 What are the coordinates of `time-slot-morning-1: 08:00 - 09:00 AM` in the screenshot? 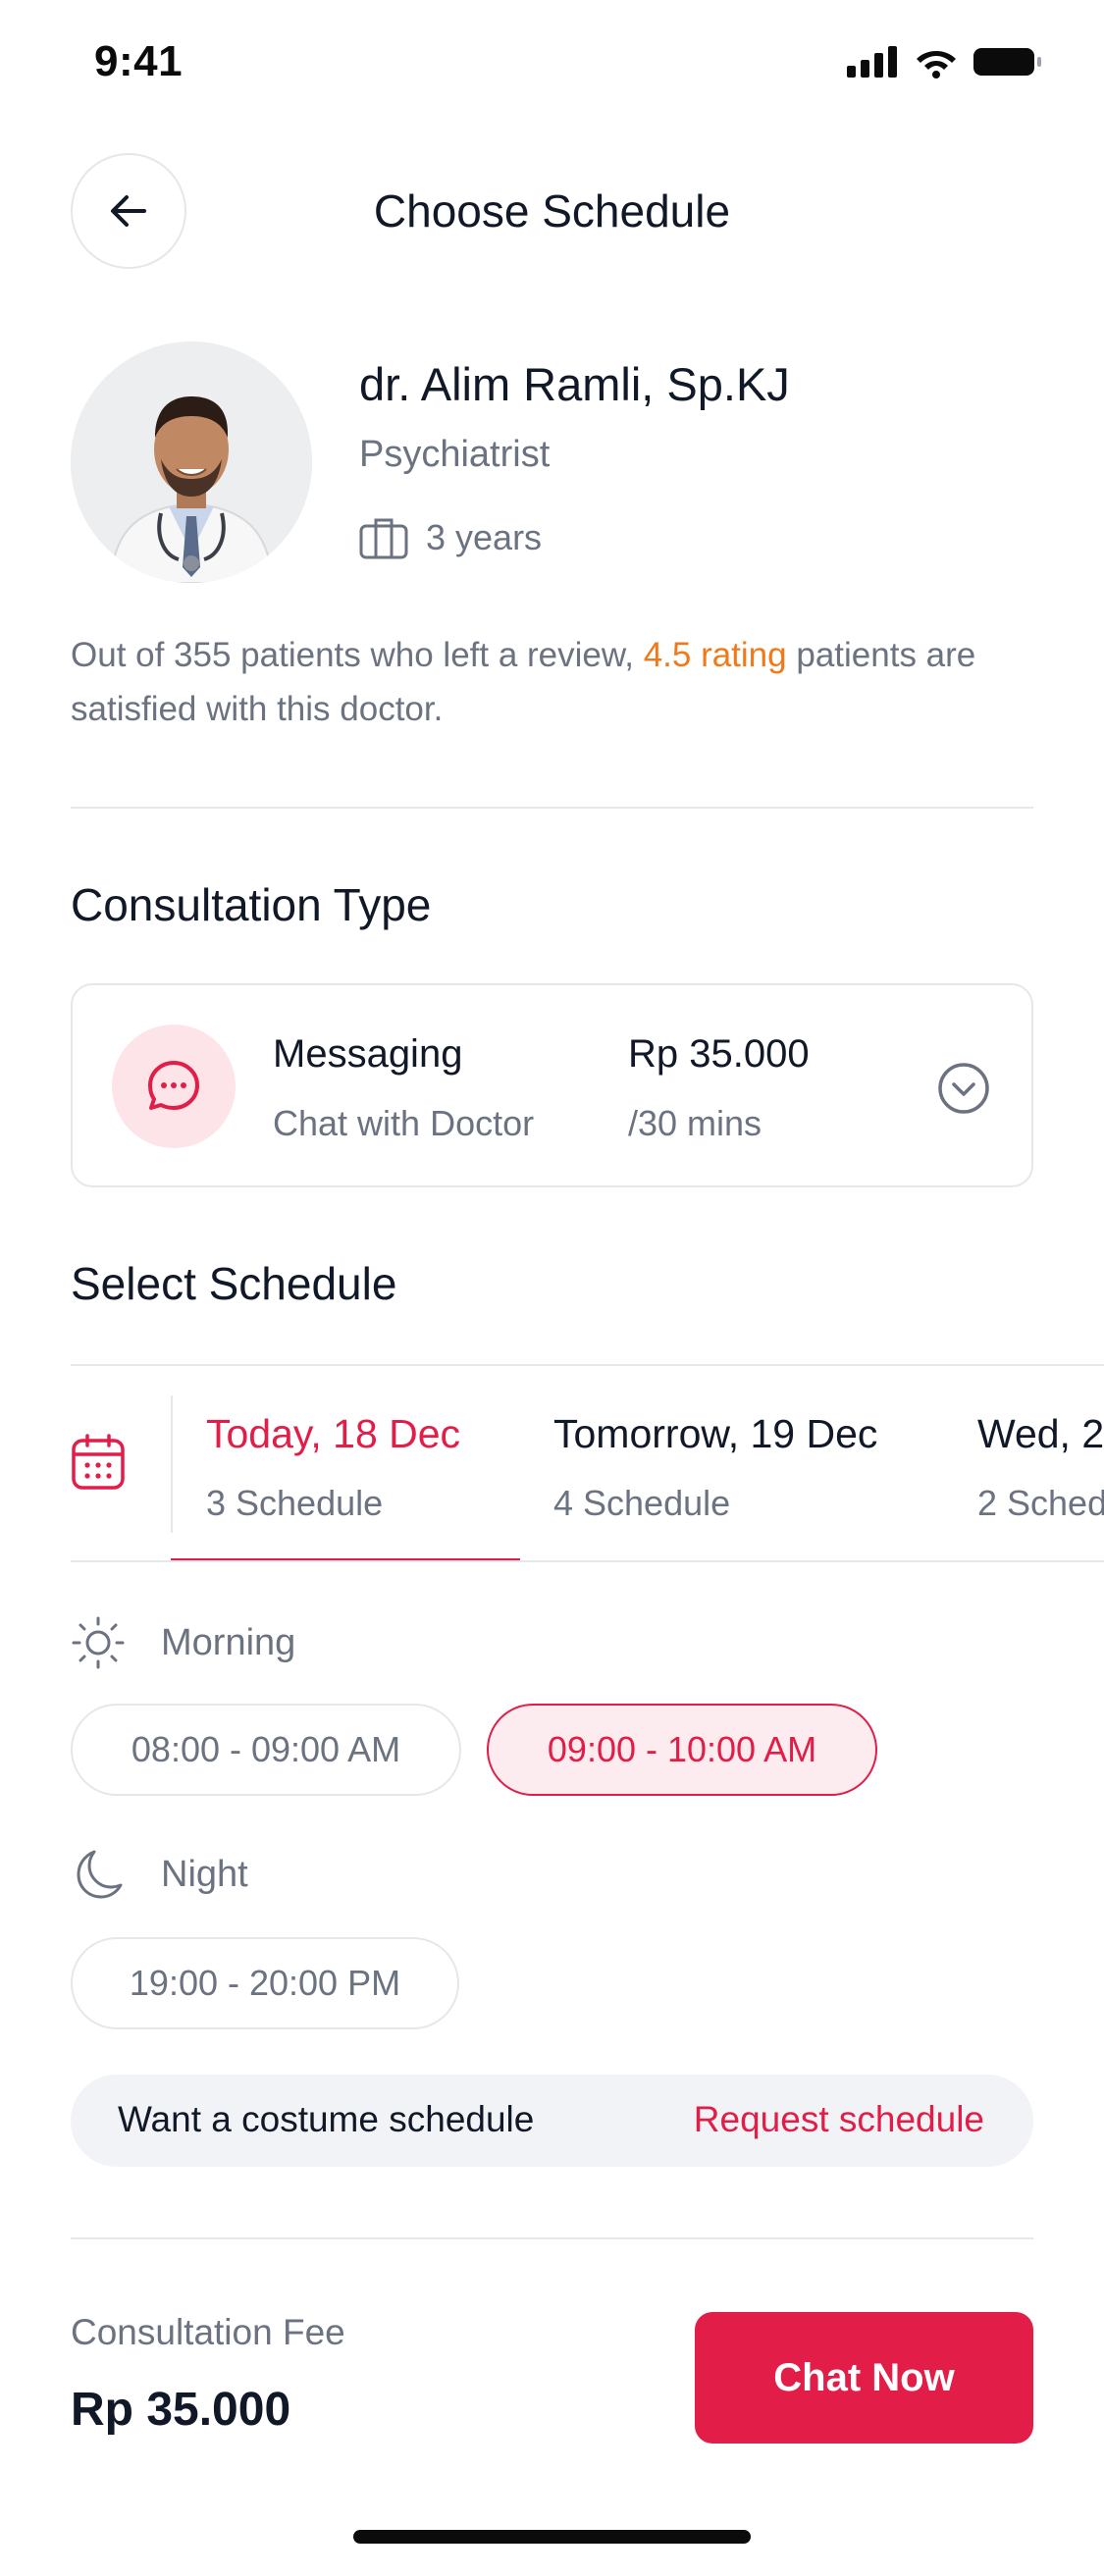 It's located at (266, 1750).